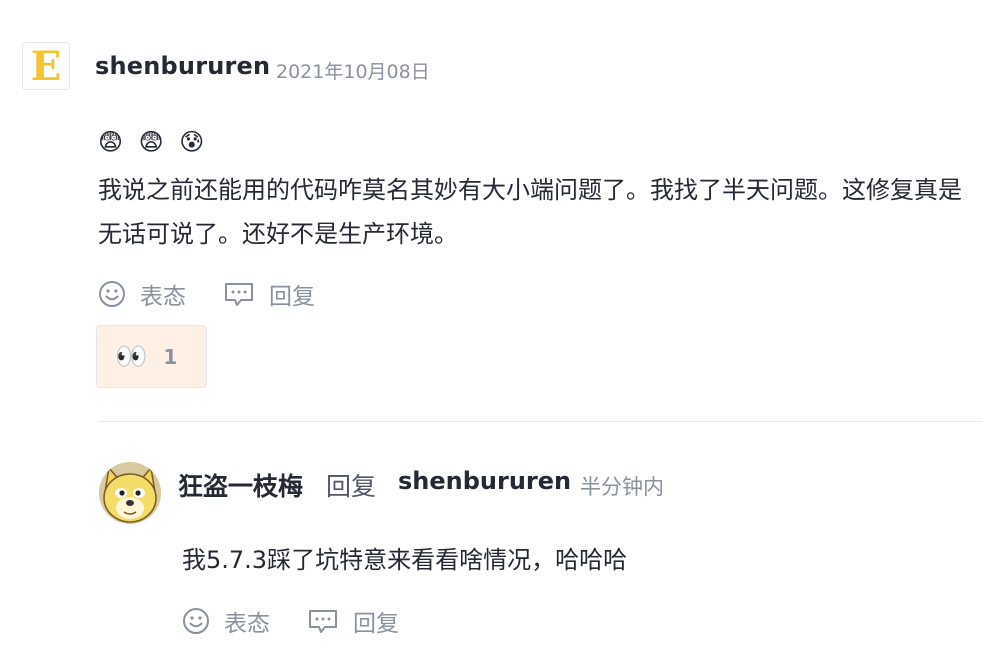 Image resolution: width=983 pixels, height=654 pixels. I want to click on reply-like-label: 表态, so click(247, 624).